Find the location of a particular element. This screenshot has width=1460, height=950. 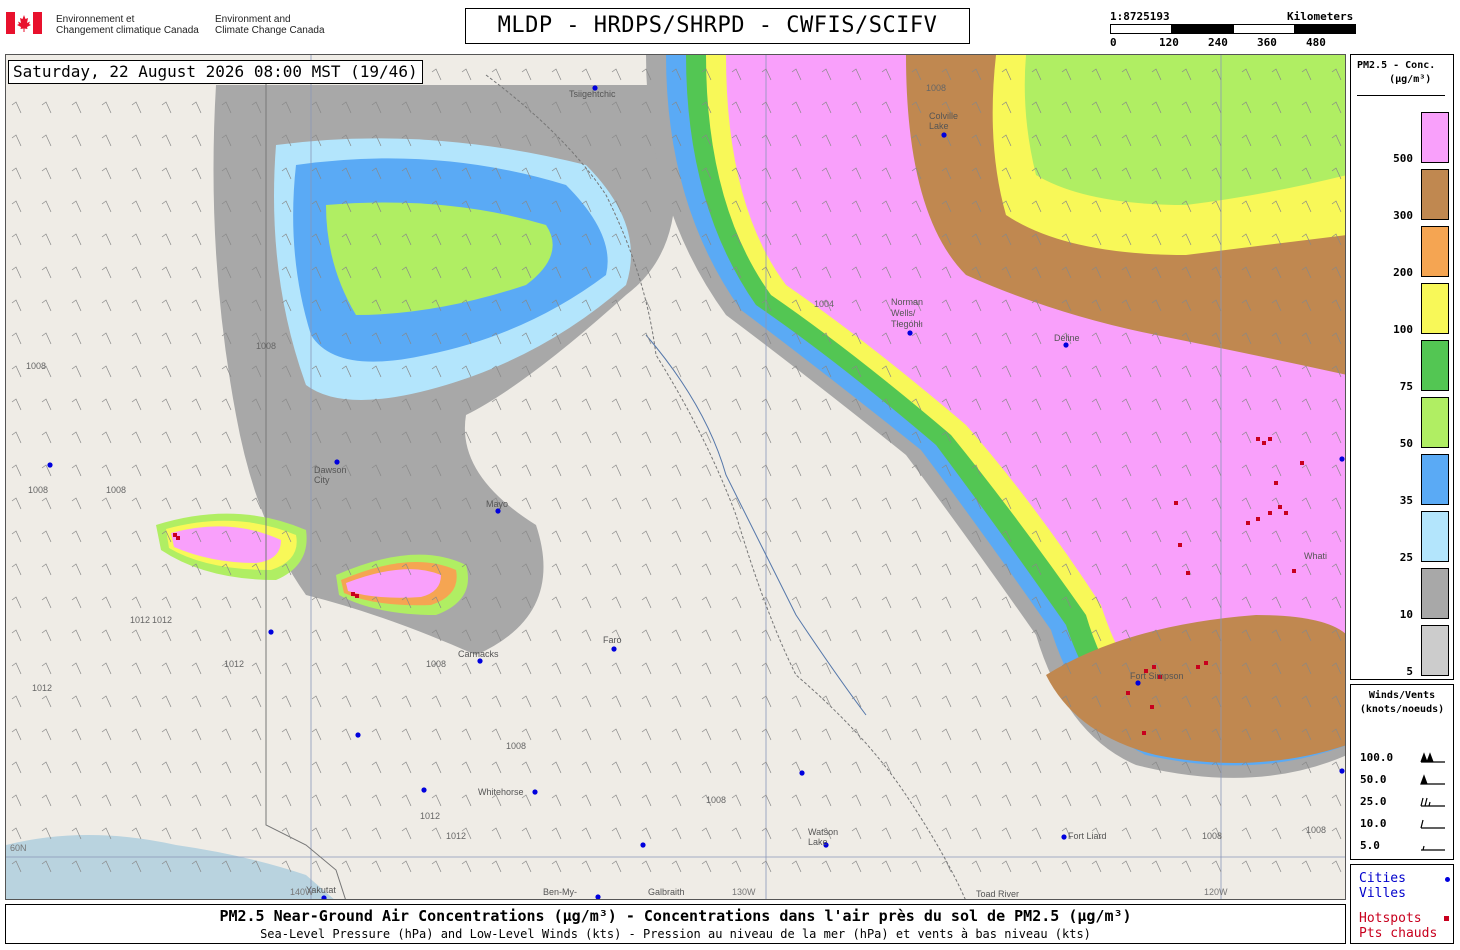

wind-level: 100.0 is located at coordinates (1377, 757).